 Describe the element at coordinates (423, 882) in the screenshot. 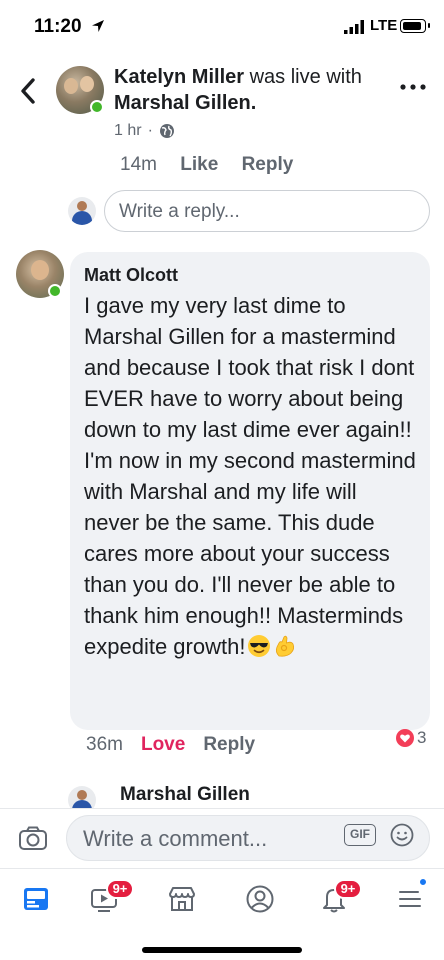

I see `menu-new-indicator` at that location.